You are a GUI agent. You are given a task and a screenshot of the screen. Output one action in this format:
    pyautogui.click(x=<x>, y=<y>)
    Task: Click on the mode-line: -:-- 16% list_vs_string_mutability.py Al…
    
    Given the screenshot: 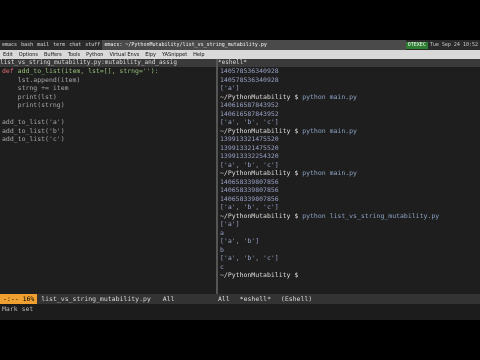 What is the action you would take?
    pyautogui.click(x=240, y=299)
    